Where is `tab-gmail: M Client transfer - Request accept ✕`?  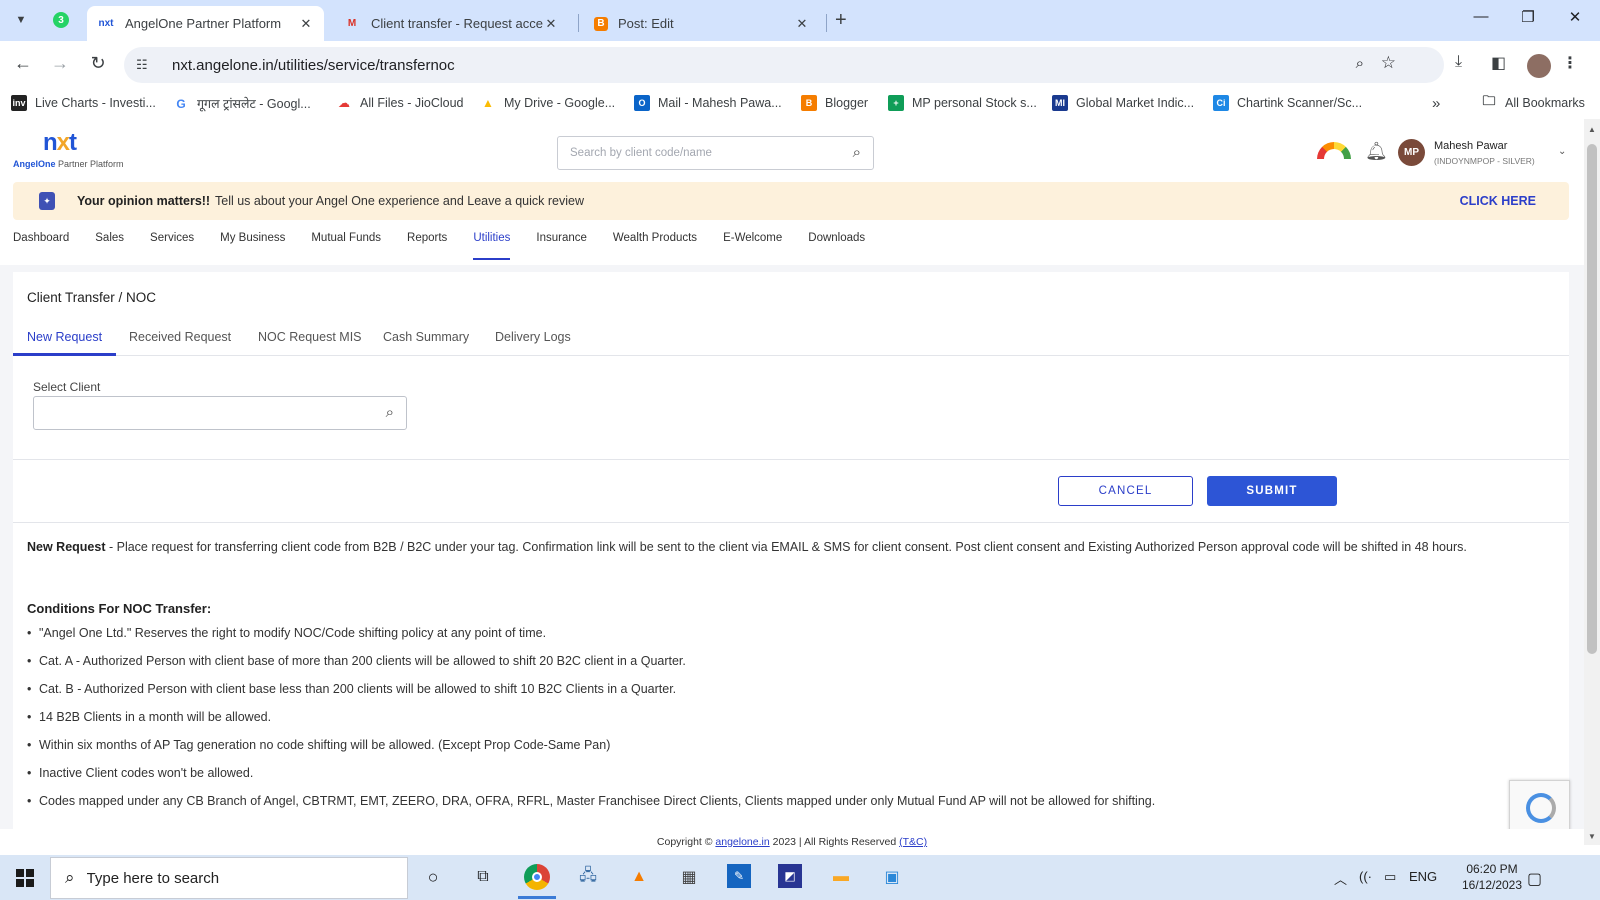
tab-gmail: M Client transfer - Request accept ✕ is located at coordinates (451, 23).